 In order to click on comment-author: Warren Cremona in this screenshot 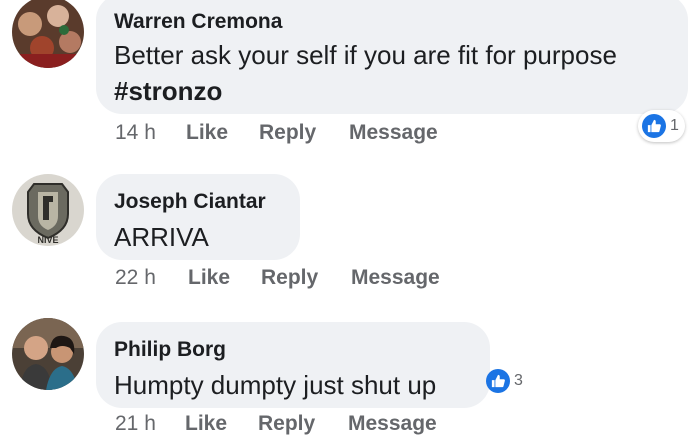, I will do `click(198, 22)`.